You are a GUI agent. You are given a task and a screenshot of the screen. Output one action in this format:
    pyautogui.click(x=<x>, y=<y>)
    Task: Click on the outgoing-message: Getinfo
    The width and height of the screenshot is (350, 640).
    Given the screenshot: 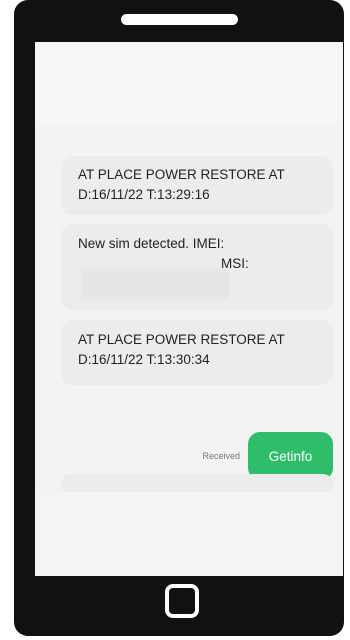 What is the action you would take?
    pyautogui.click(x=290, y=456)
    